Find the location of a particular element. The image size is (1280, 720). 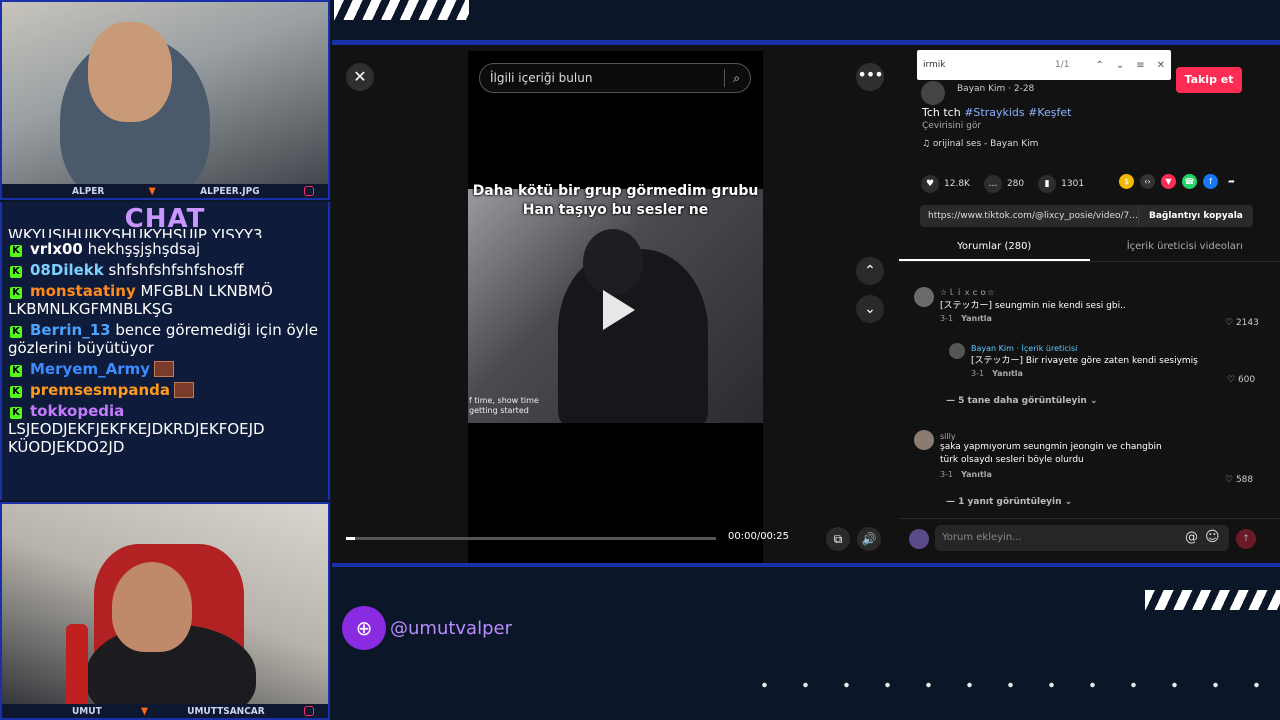

comment-like: ♡ 588 is located at coordinates (1239, 480).